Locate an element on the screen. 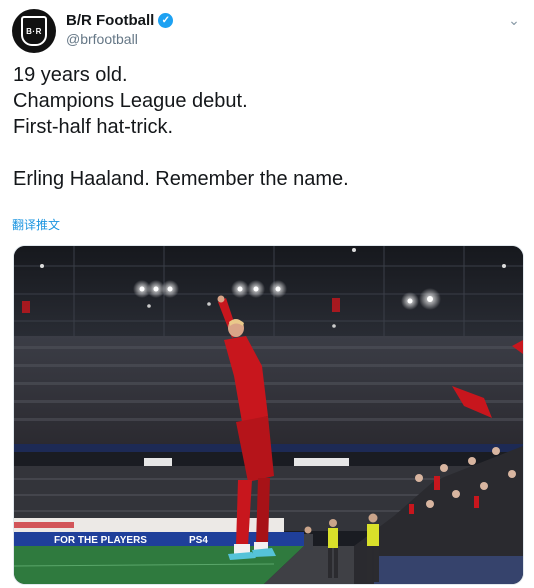 The image size is (534, 588). br-logo-icon: B·R is located at coordinates (34, 31).